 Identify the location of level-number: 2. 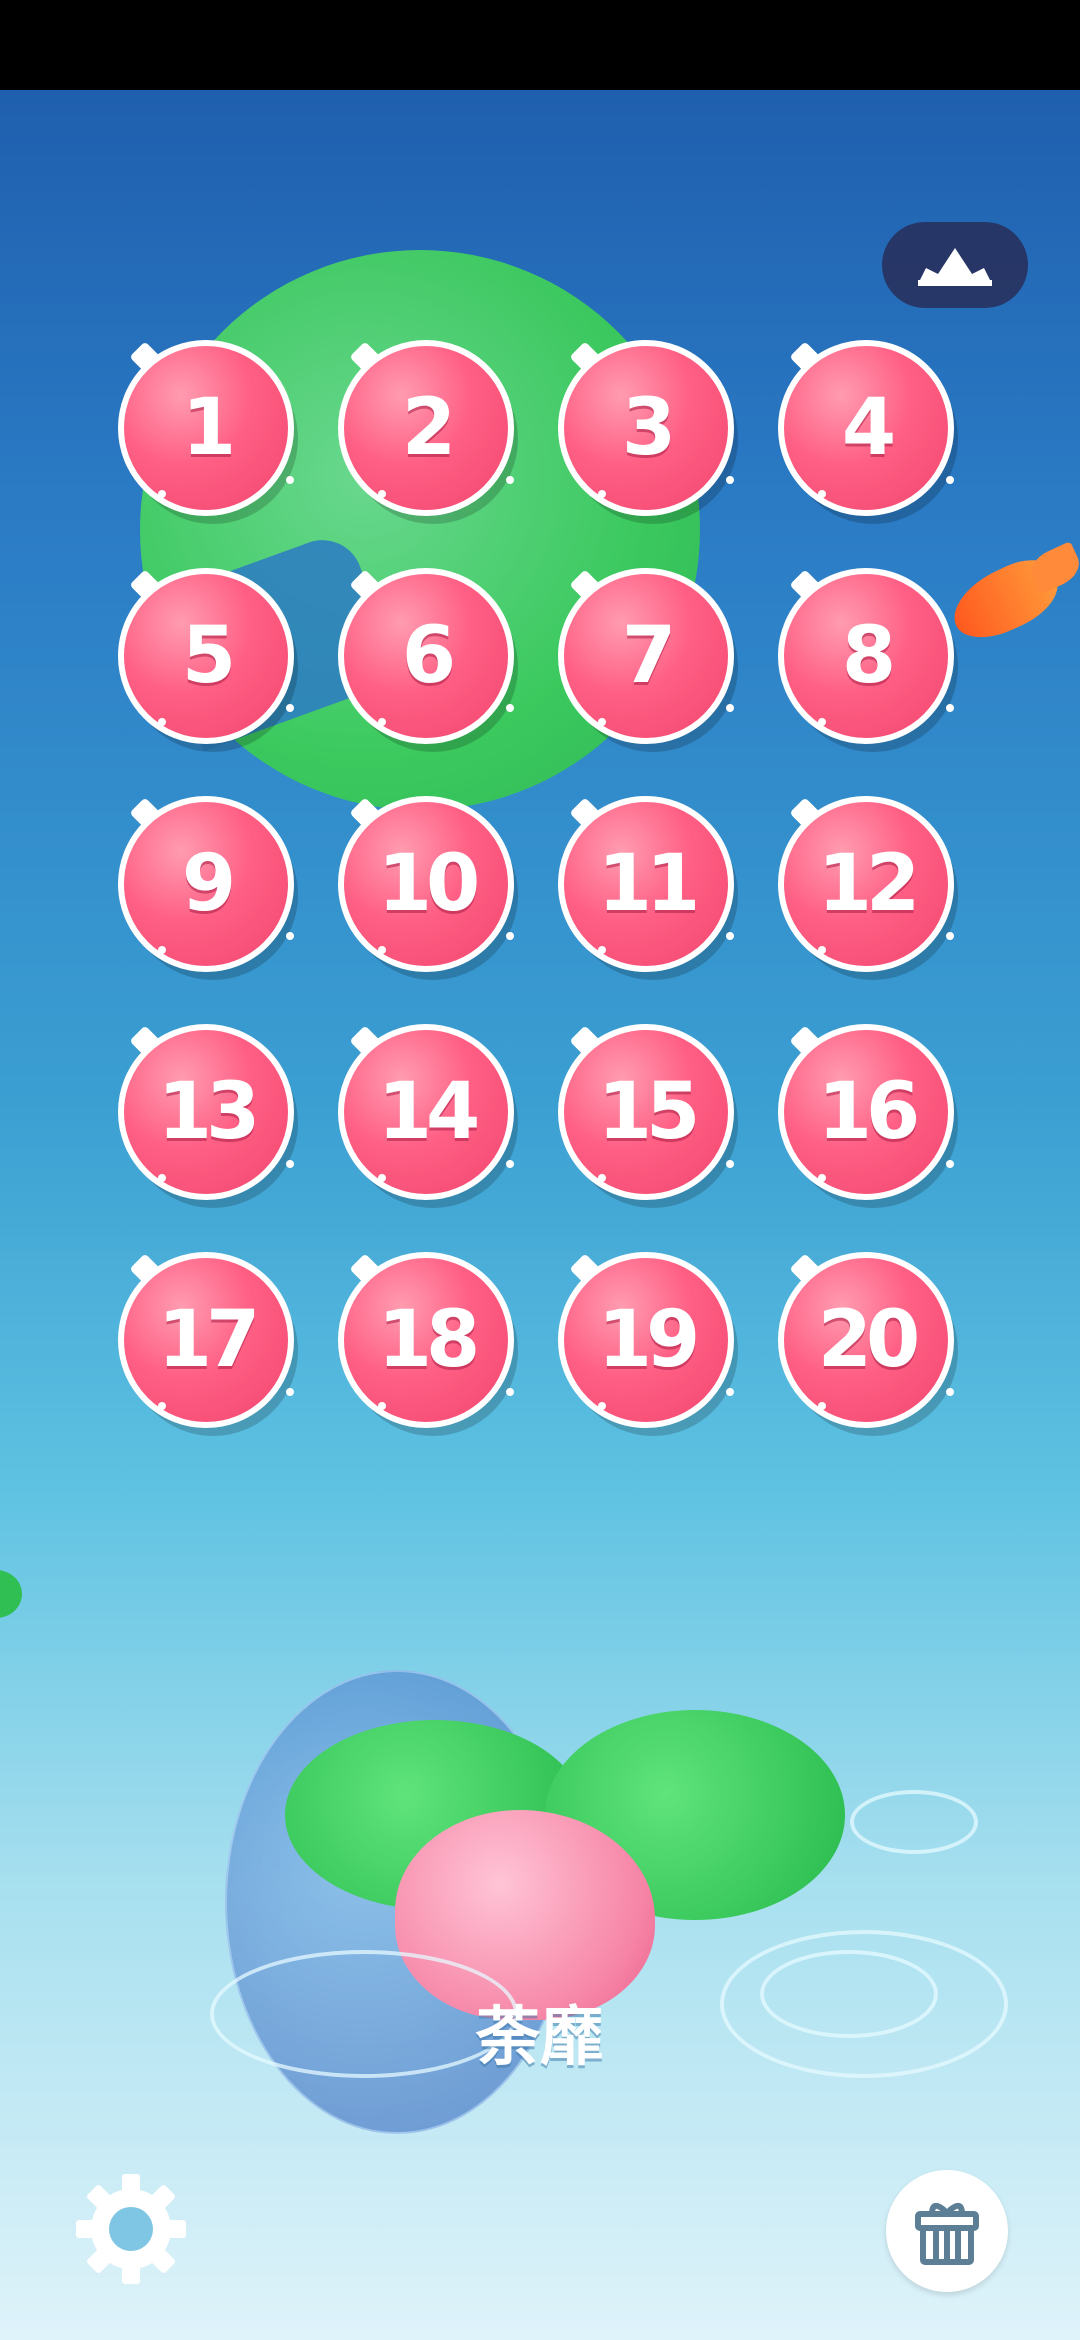
(428, 428).